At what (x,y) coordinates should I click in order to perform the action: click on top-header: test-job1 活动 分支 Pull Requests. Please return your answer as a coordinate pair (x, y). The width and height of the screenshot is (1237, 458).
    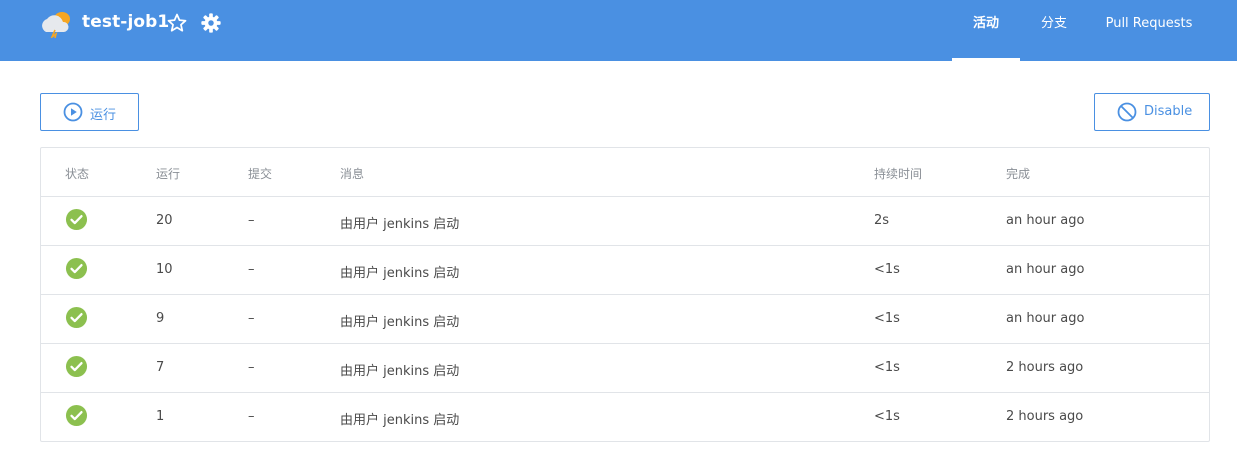
    Looking at the image, I should click on (618, 30).